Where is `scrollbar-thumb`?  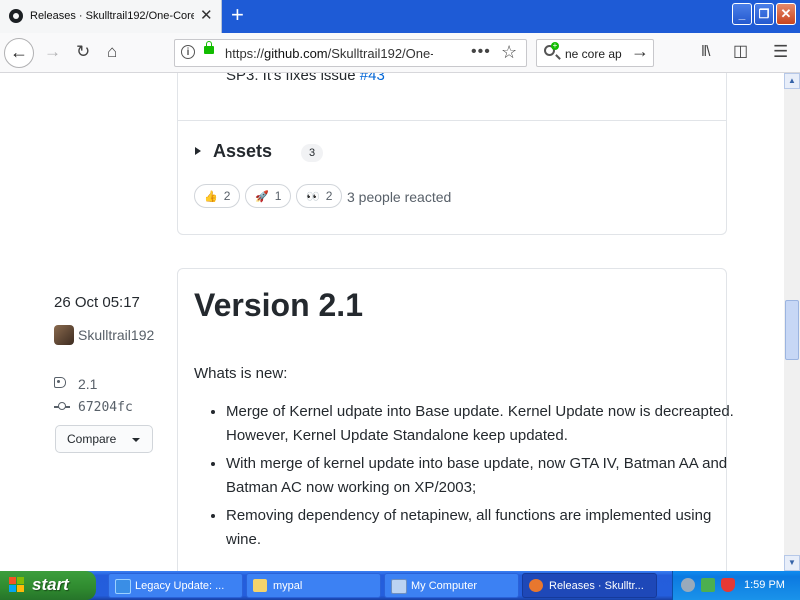
scrollbar-thumb is located at coordinates (792, 330).